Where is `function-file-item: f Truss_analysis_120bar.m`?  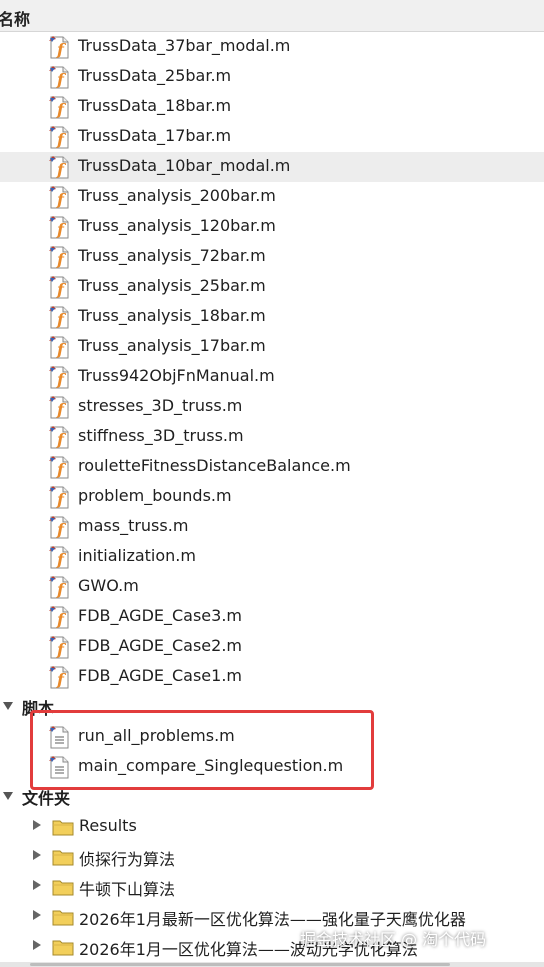
function-file-item: f Truss_analysis_120bar.m is located at coordinates (272, 227).